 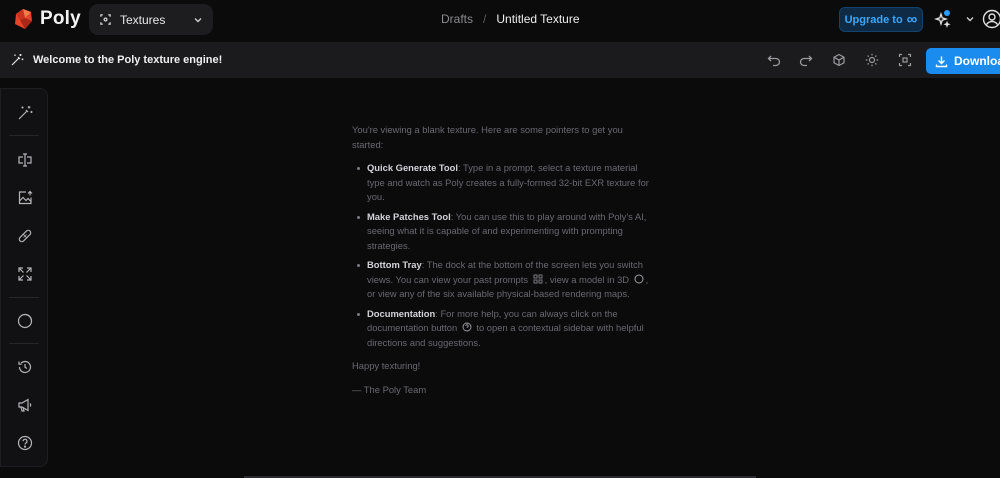 I want to click on logo: Poly, so click(x=46, y=19).